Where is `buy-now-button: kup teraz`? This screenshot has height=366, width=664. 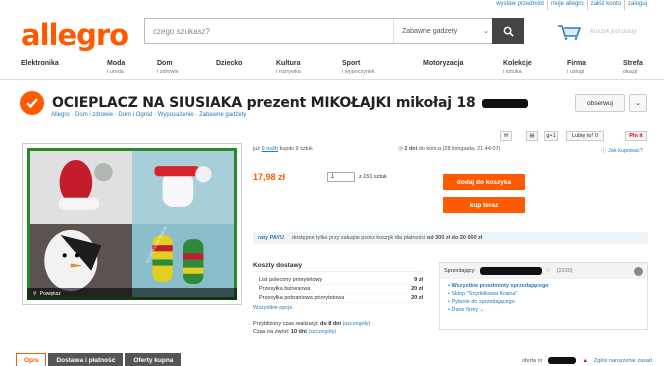
buy-now-button: kup teraz is located at coordinates (484, 205).